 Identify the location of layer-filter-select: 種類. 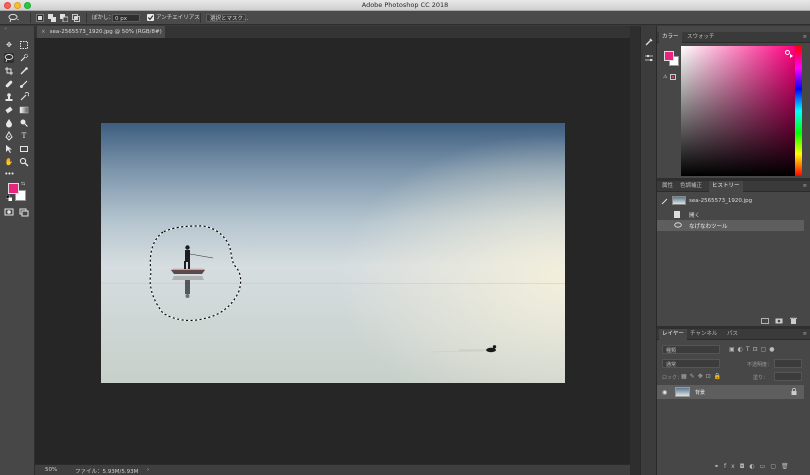
(691, 349).